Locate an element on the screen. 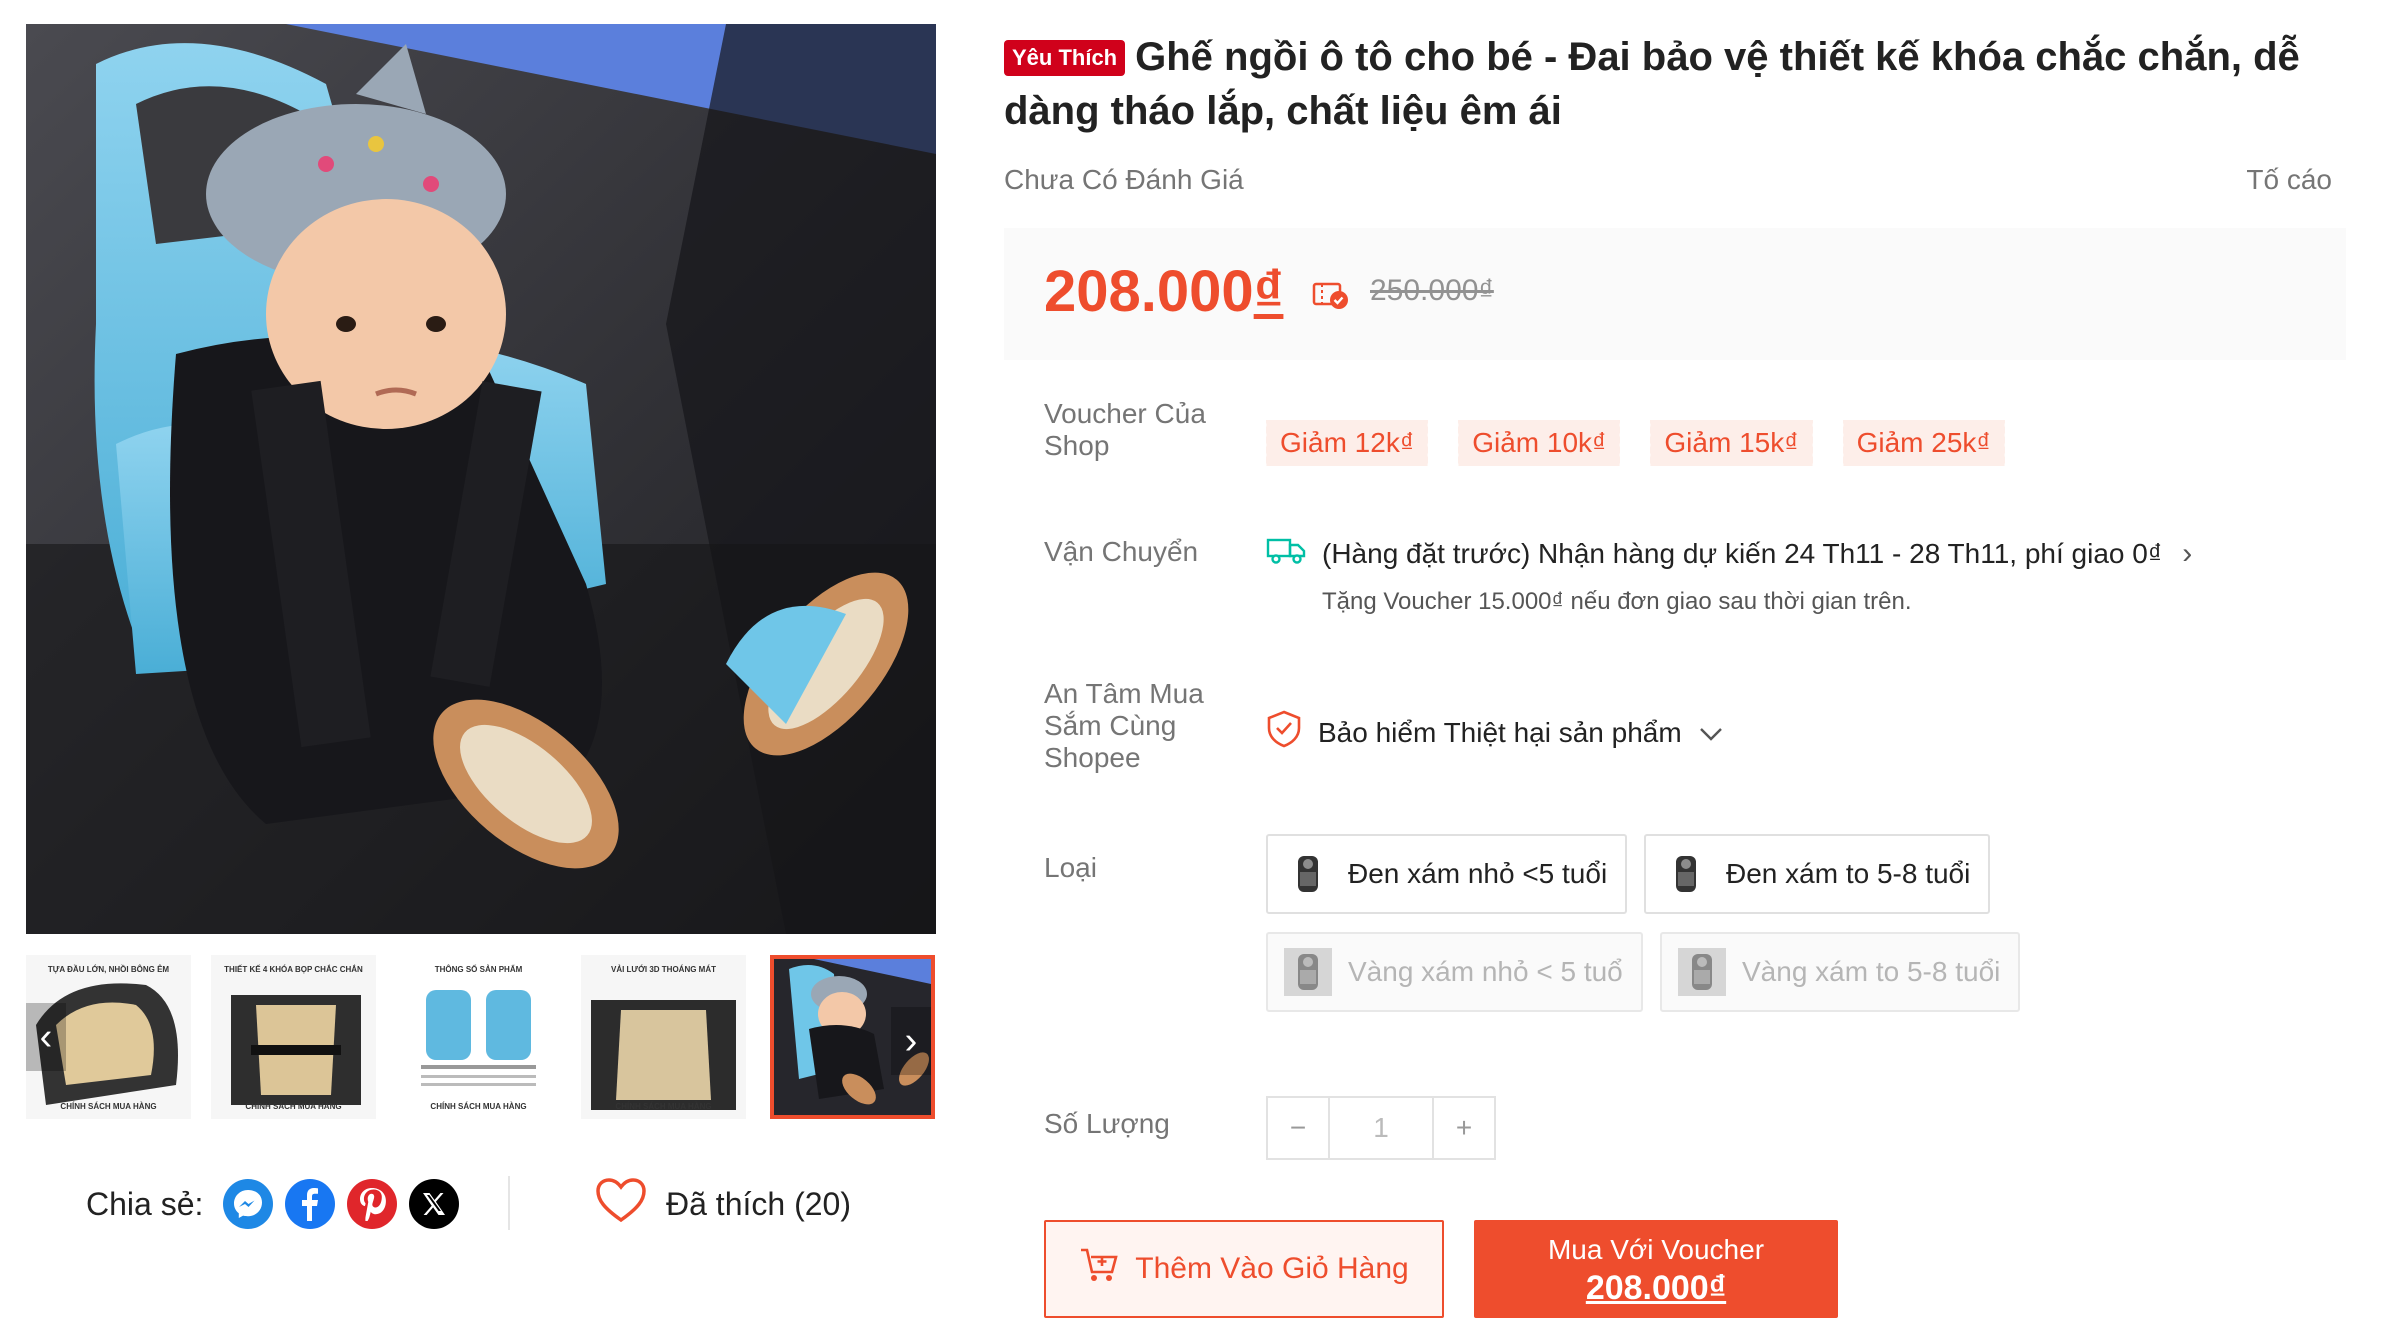 This screenshot has width=2396, height=1344. thumbnail-3: THÔNG SỐ SẢN PHẨM CHÍNH SÁCH MUA HÀNG is located at coordinates (478, 1037).